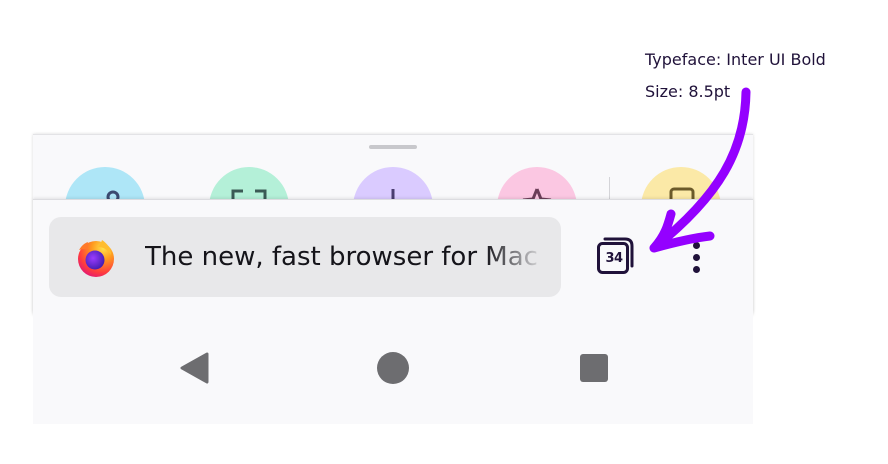 The height and width of the screenshot is (464, 888). What do you see at coordinates (735, 59) in the screenshot?
I see `annotation-typeface: Typeface: Inter UI Bold` at bounding box center [735, 59].